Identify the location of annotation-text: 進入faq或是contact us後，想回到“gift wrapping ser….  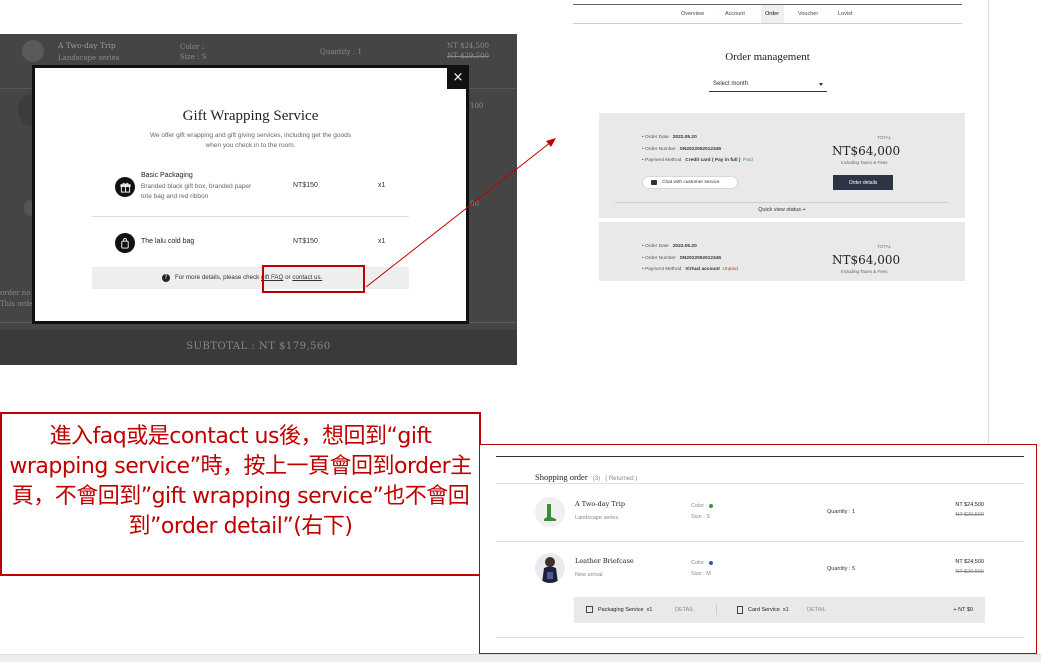
(240, 481).